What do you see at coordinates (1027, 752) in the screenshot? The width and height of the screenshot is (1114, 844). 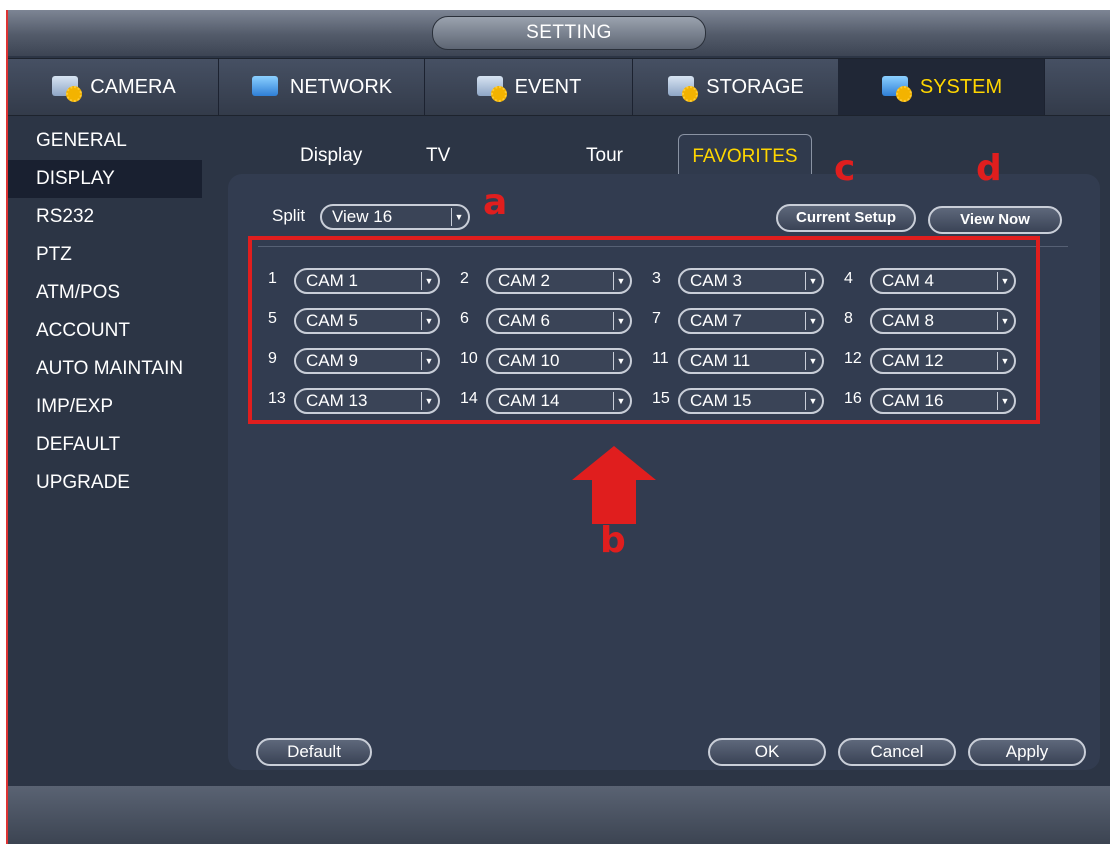 I see `apply-button: Apply` at bounding box center [1027, 752].